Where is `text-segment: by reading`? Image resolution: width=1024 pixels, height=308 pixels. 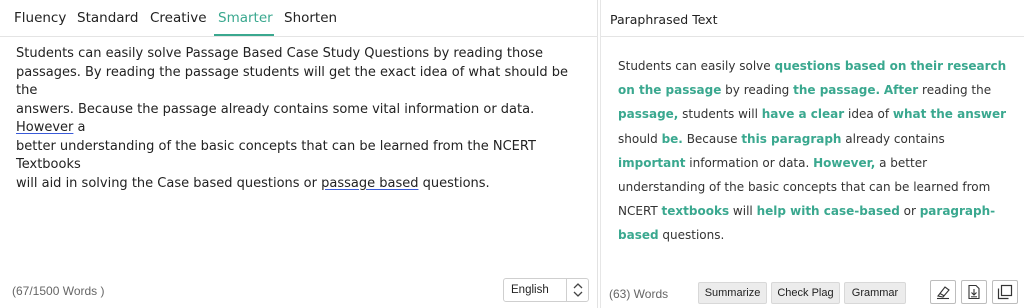
text-segment: by reading is located at coordinates (757, 90).